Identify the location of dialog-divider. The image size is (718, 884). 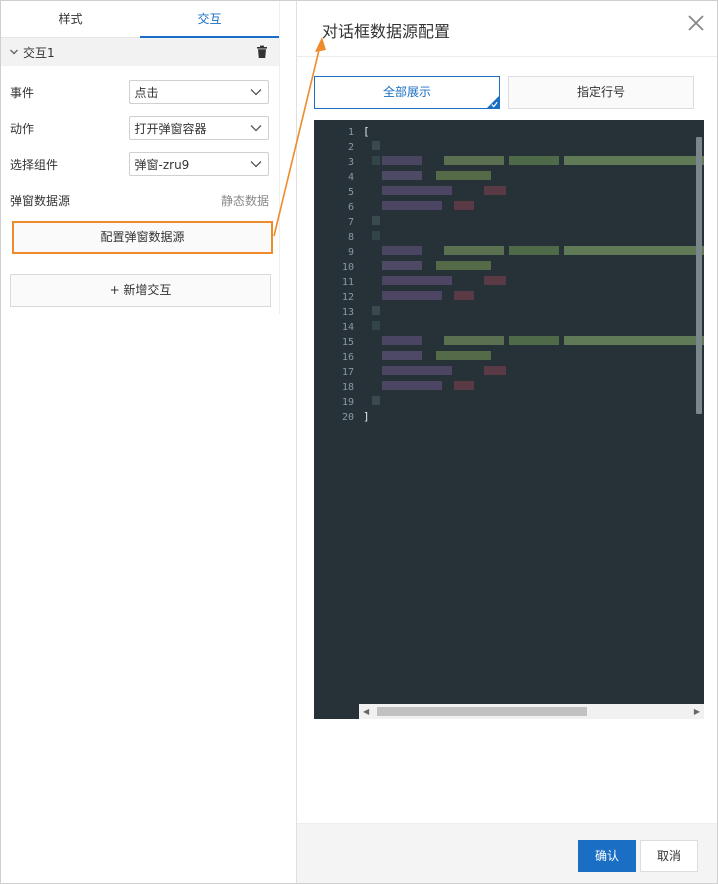
(507, 56).